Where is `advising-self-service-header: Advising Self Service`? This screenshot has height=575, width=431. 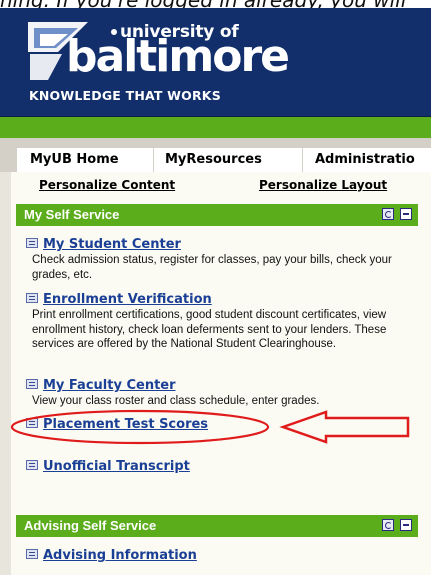 advising-self-service-header: Advising Self Service is located at coordinates (217, 526).